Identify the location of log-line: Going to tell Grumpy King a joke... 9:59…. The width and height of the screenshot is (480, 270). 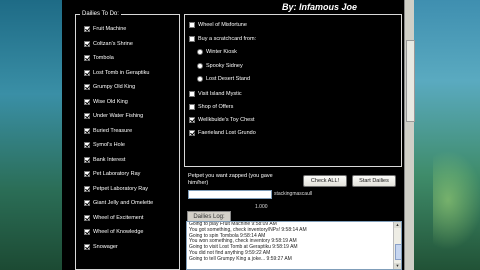
(240, 258).